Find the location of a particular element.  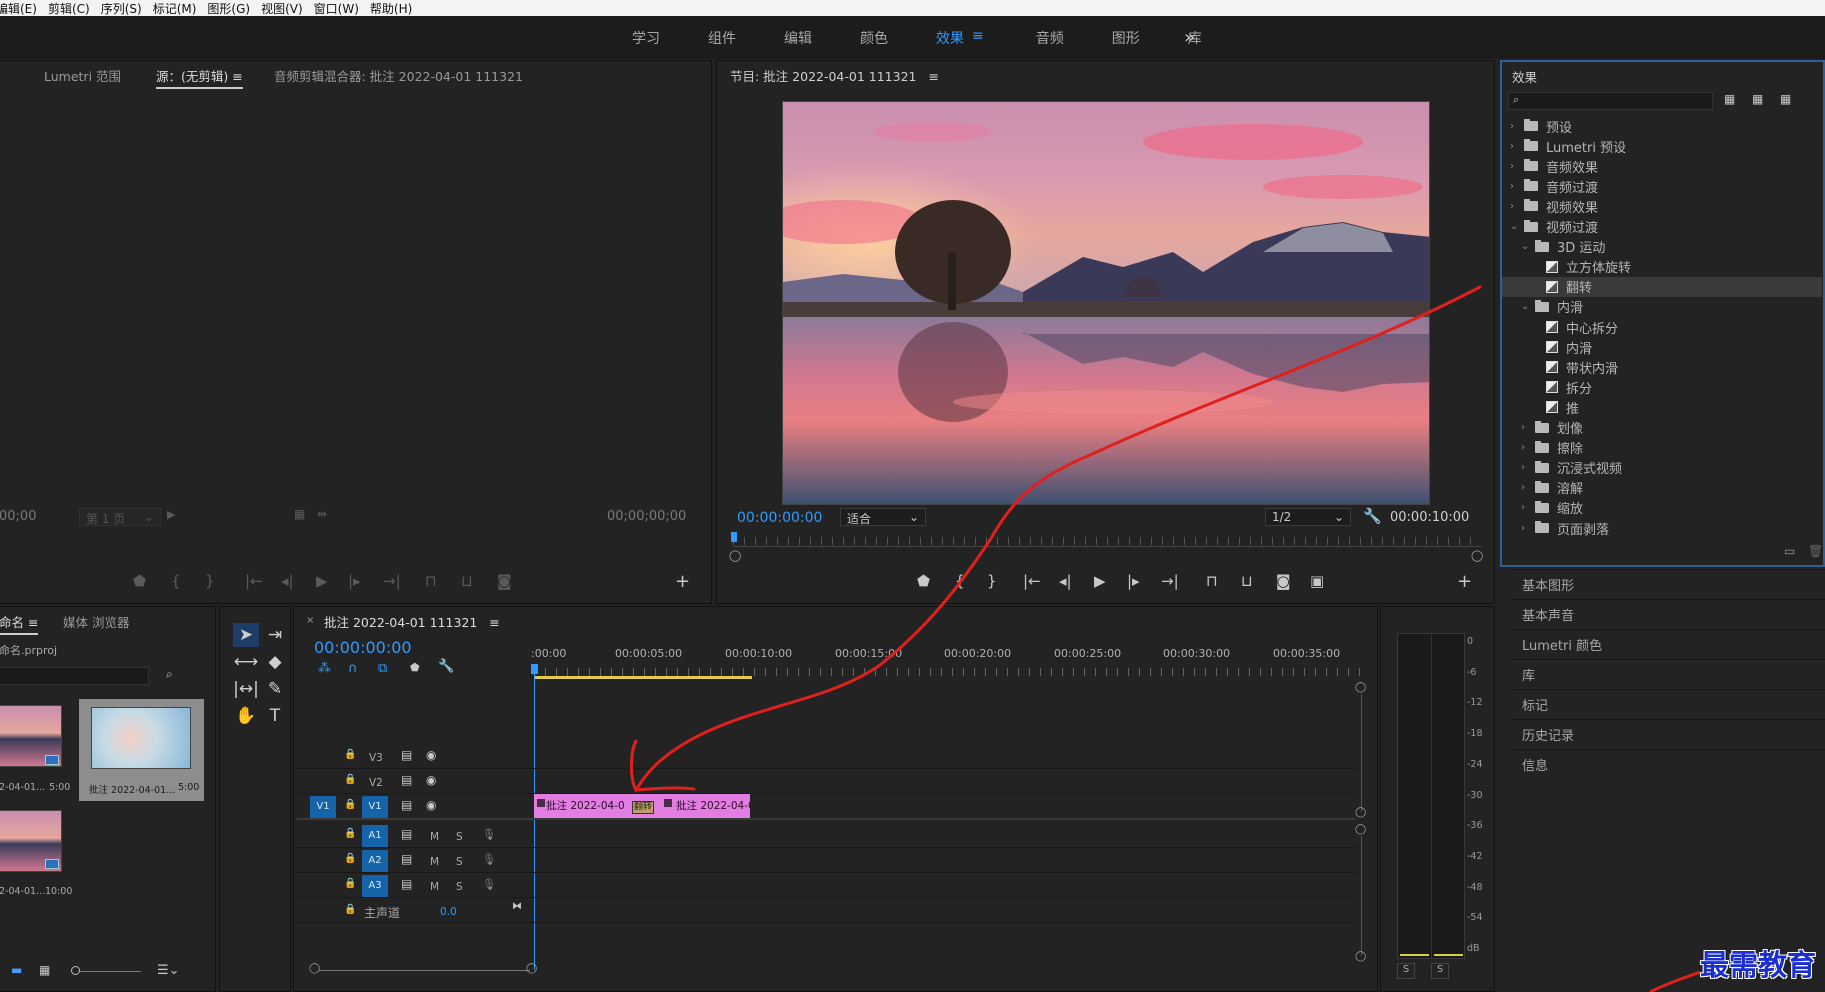

program-timecode: 00:00:00:00 is located at coordinates (779, 518).